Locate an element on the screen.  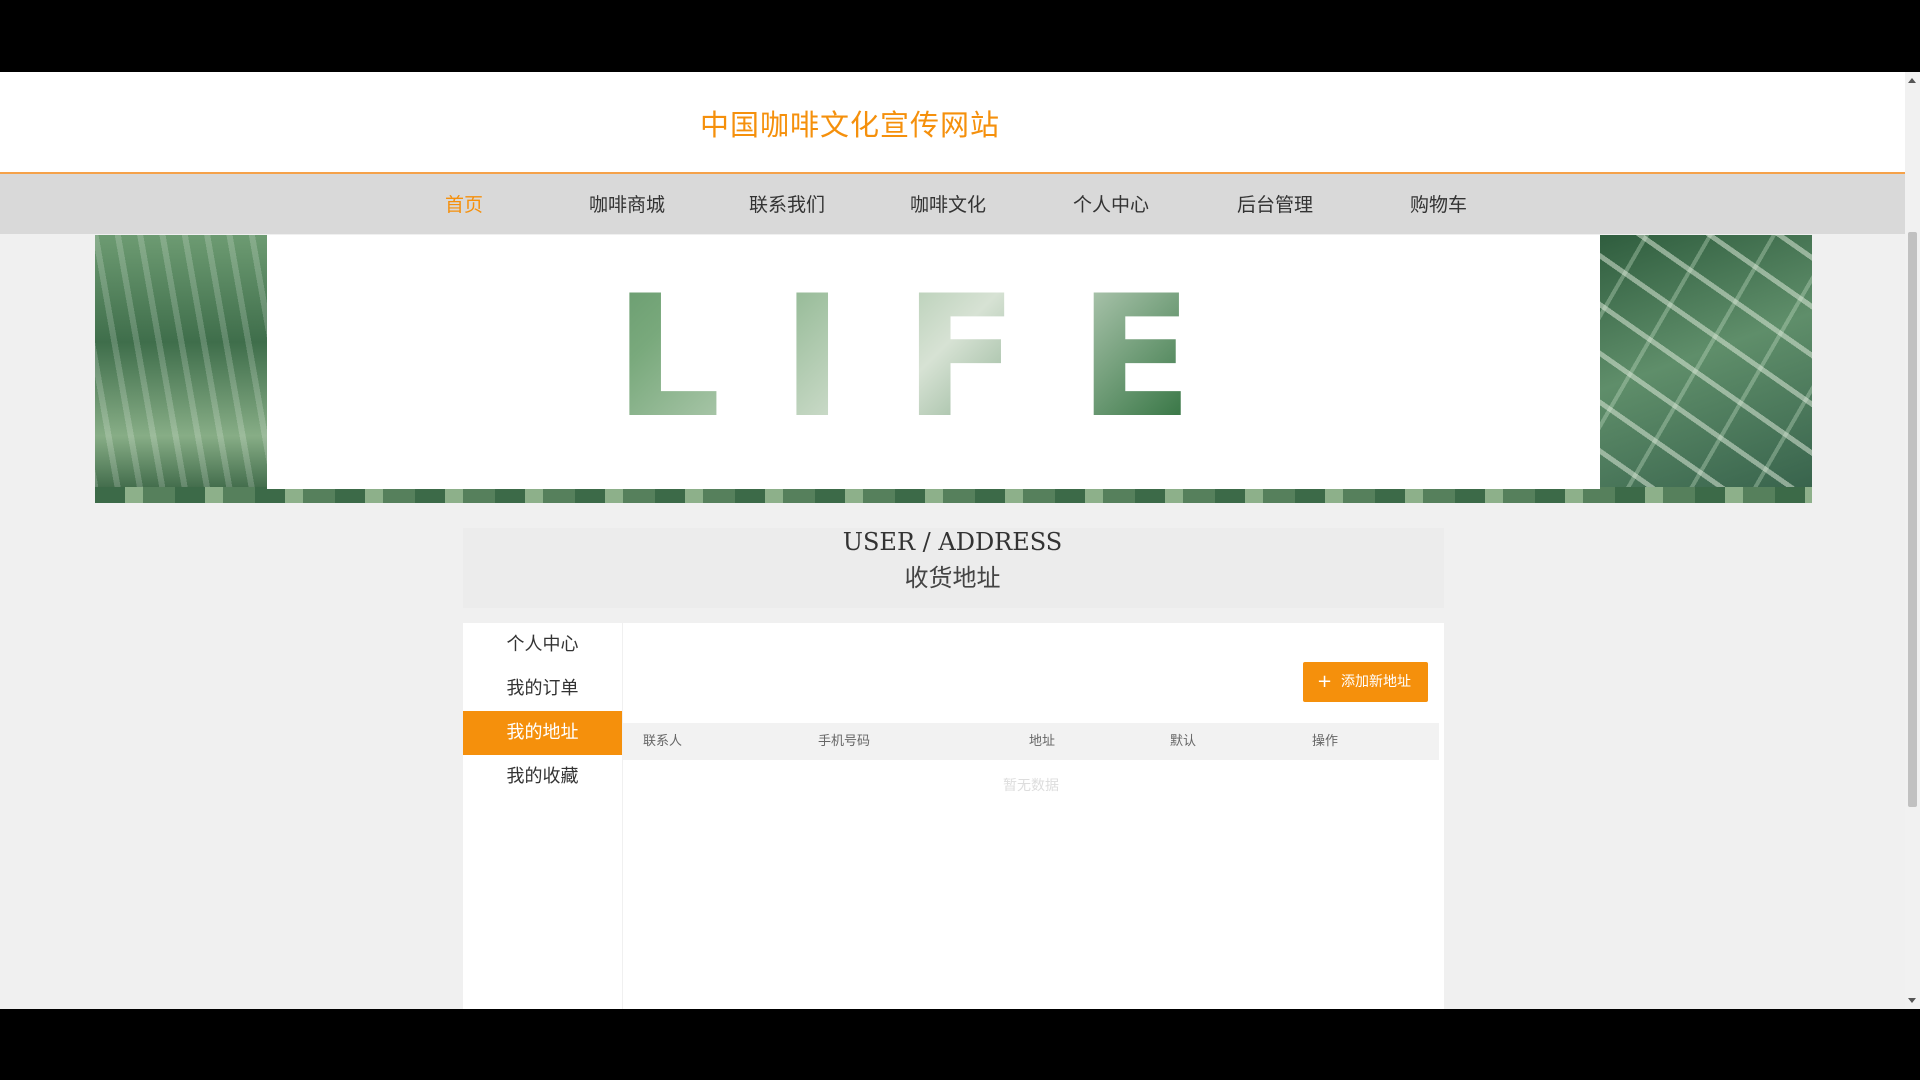
sidebar-item-my-orders: 我的订单 is located at coordinates (542, 689).